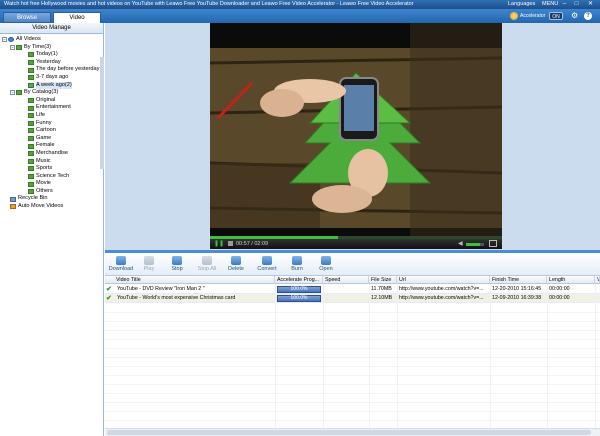  I want to click on tree-label: Entertainment, so click(53, 107).